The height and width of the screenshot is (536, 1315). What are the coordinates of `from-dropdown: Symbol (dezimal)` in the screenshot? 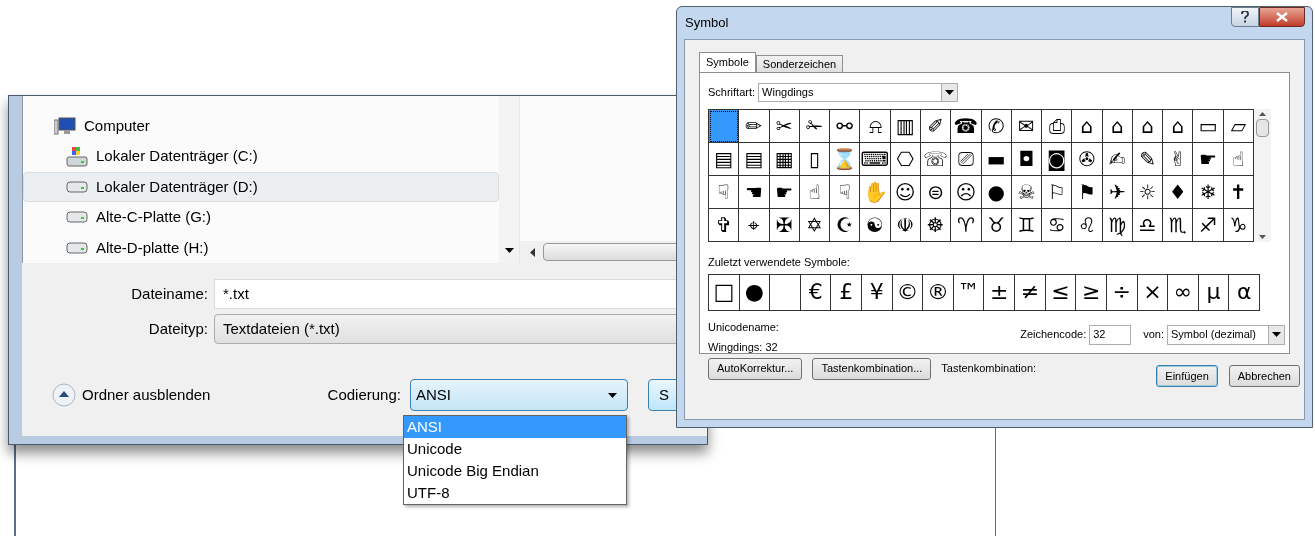 It's located at (1226, 334).